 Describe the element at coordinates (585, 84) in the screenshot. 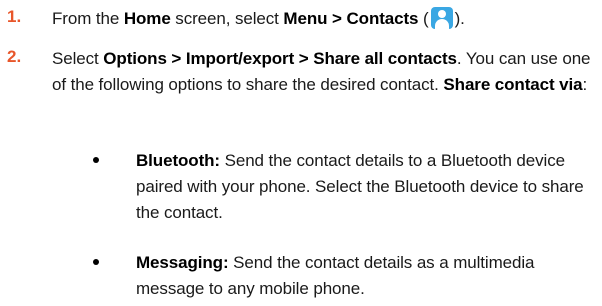

I see `step-text-part: :` at that location.